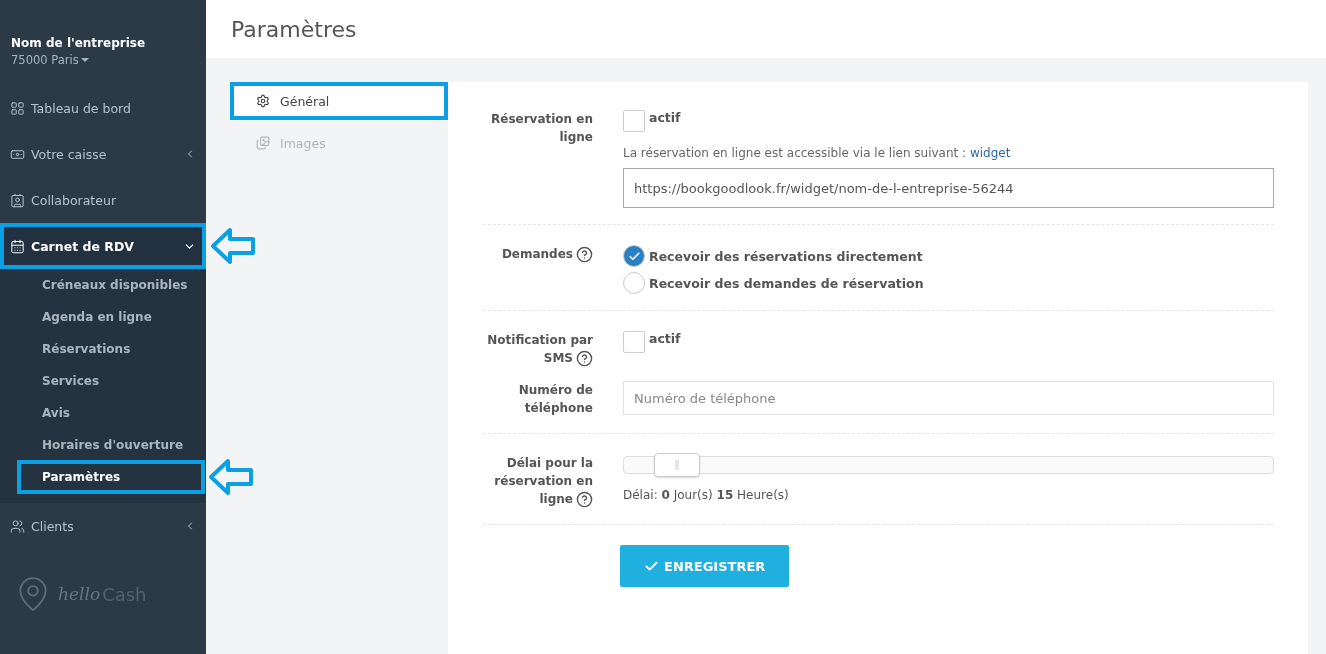 The height and width of the screenshot is (654, 1326). I want to click on slider-thumb, so click(677, 465).